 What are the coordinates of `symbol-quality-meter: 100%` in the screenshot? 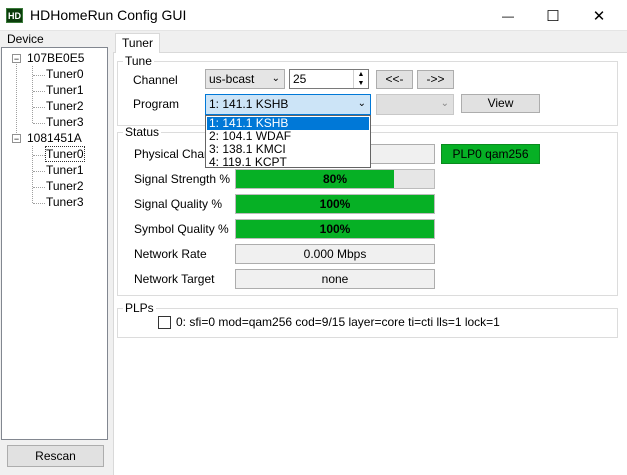 It's located at (335, 229).